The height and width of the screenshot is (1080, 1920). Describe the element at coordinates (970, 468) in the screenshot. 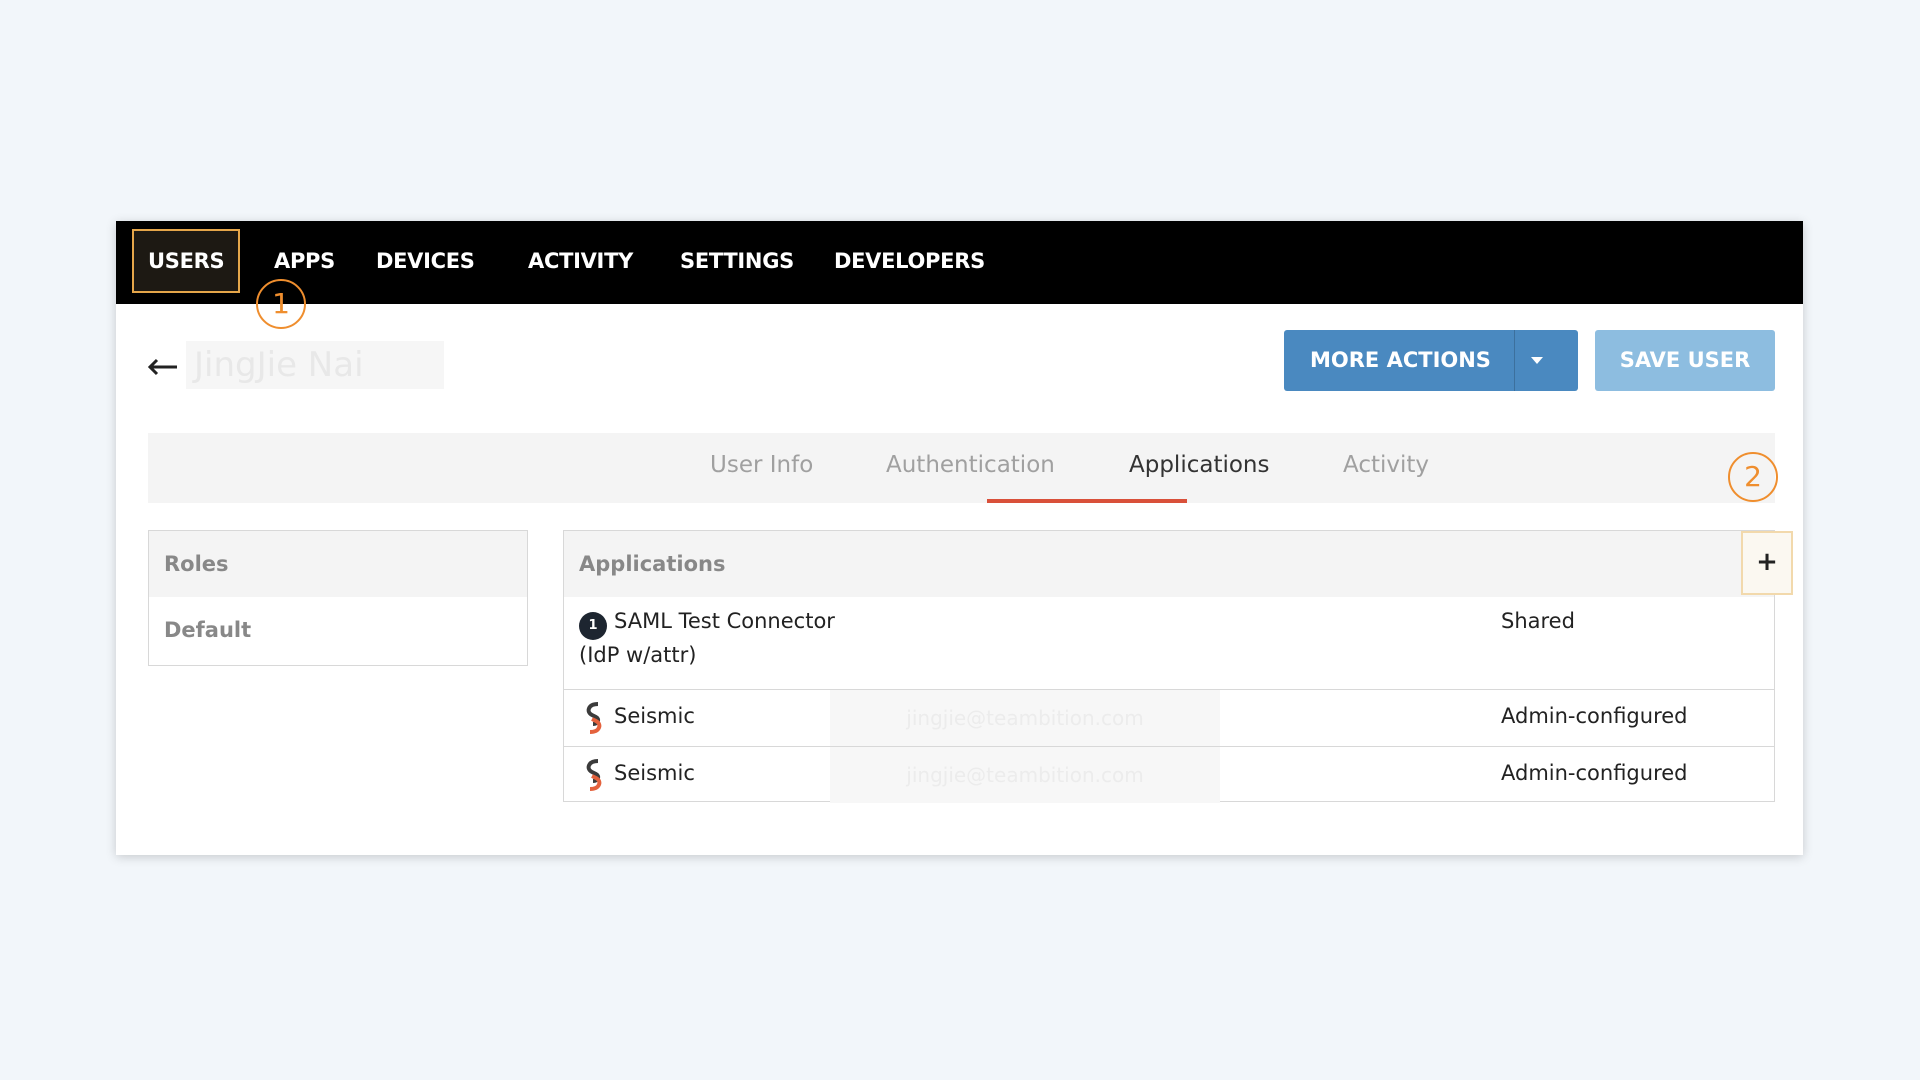

I see `tab-authentication: Authentication` at that location.